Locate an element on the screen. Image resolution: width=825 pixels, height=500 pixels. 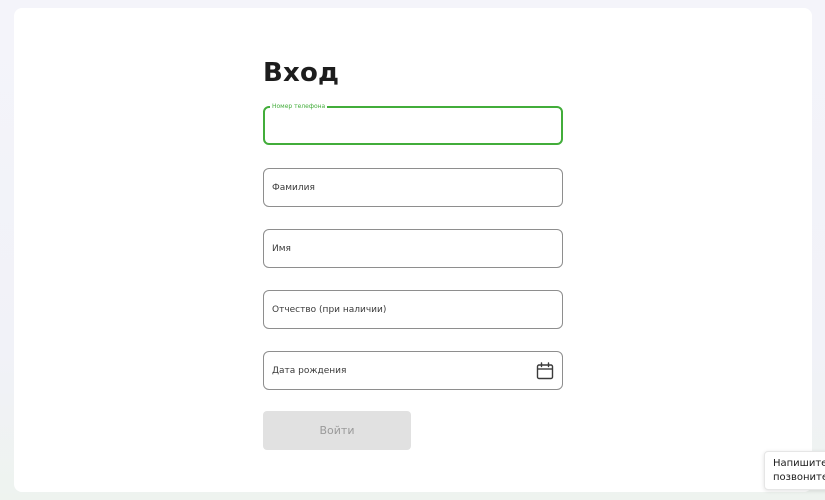
middle-name-field is located at coordinates (413, 309).